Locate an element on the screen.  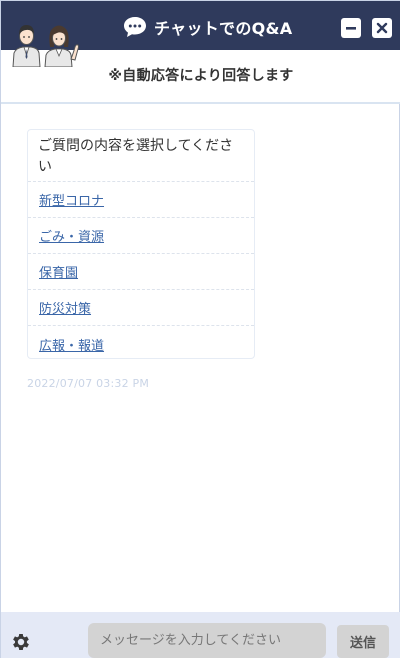
message-question: ご質問の内容を選択してください is located at coordinates (141, 156).